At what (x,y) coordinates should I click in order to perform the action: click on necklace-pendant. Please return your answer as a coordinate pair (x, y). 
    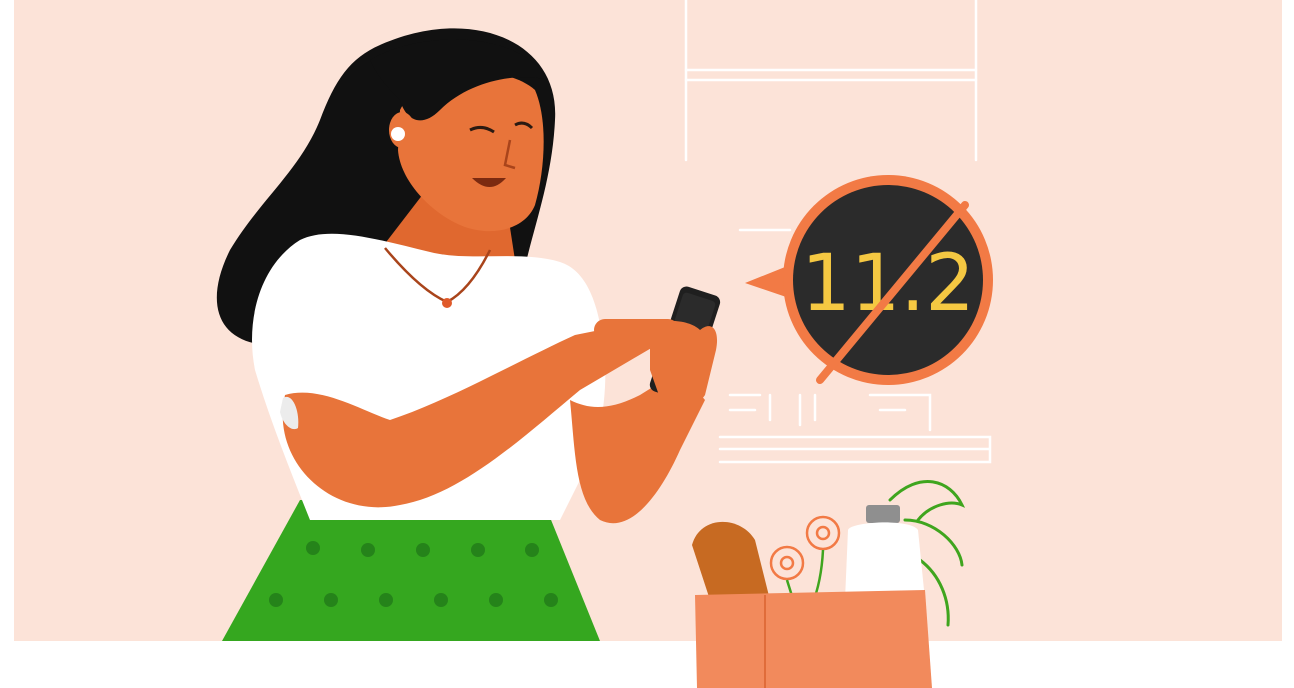
    Looking at the image, I should click on (447, 303).